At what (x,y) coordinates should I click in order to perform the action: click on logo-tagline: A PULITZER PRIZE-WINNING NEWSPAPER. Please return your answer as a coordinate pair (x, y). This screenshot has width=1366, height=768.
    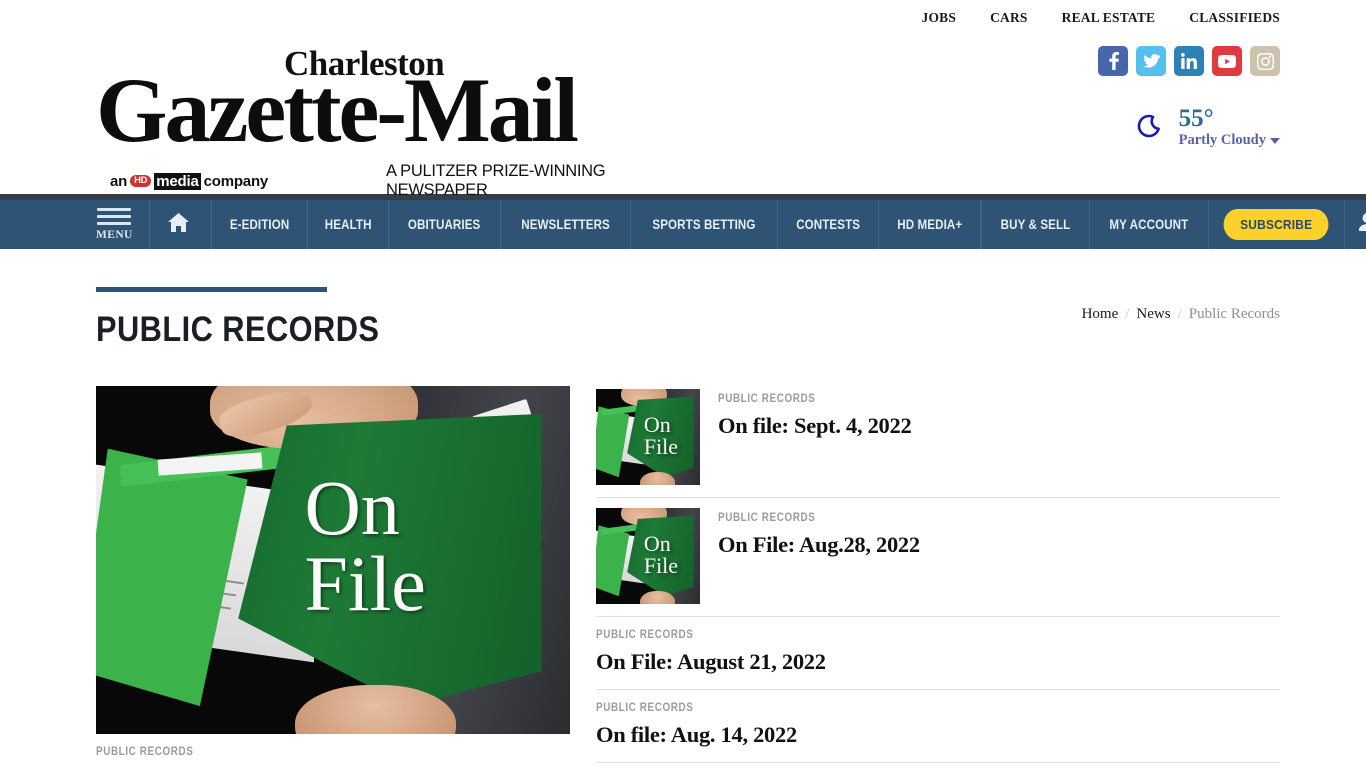
    Looking at the image, I should click on (496, 180).